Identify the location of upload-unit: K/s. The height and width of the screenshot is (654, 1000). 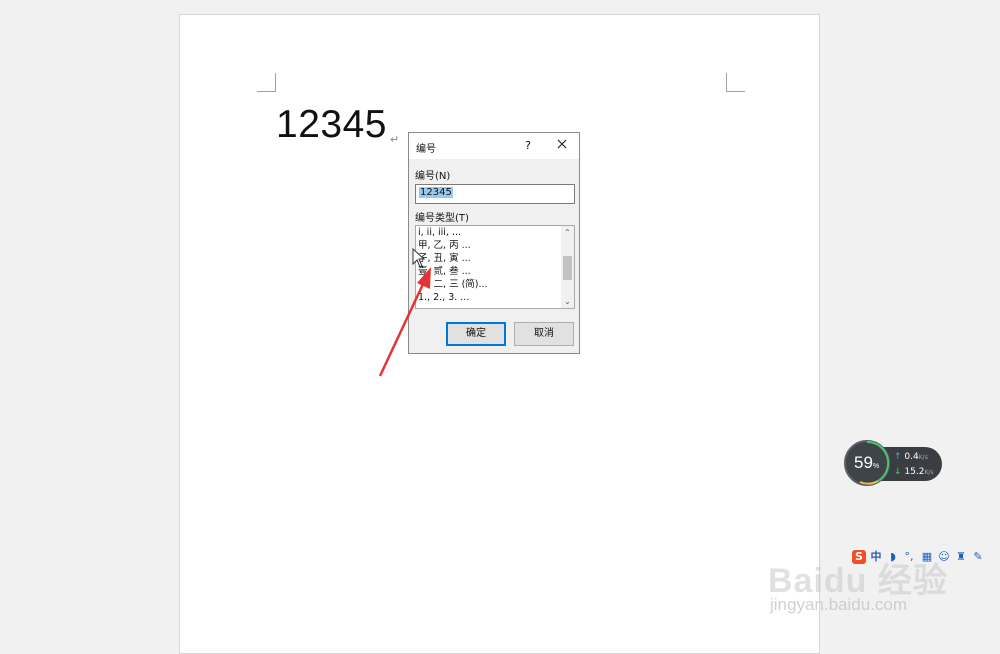
(923, 457).